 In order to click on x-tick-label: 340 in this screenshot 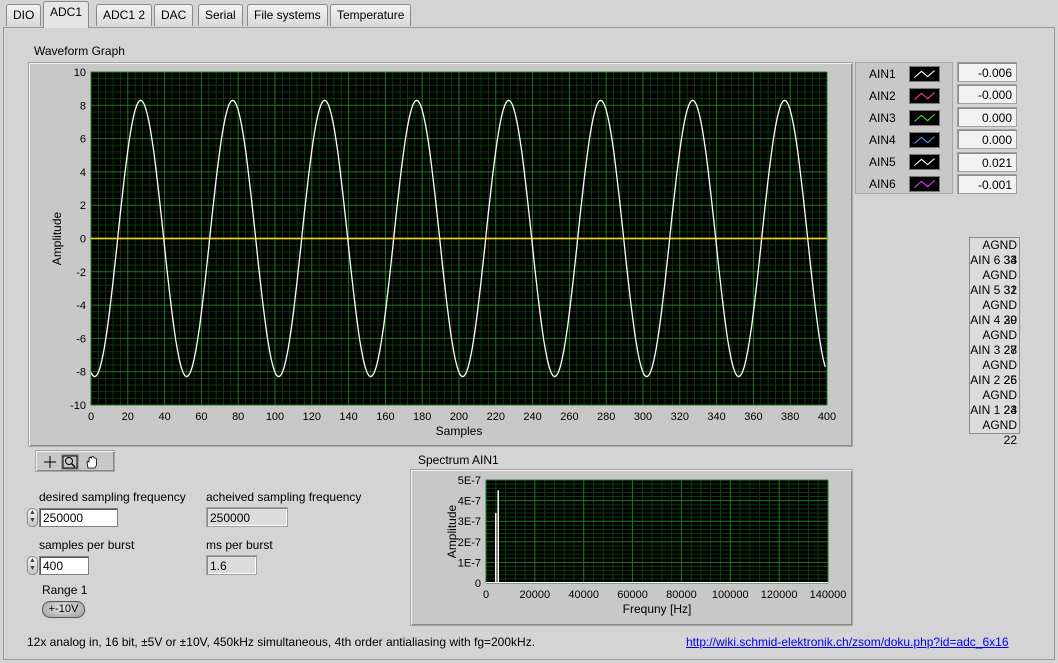, I will do `click(716, 417)`.